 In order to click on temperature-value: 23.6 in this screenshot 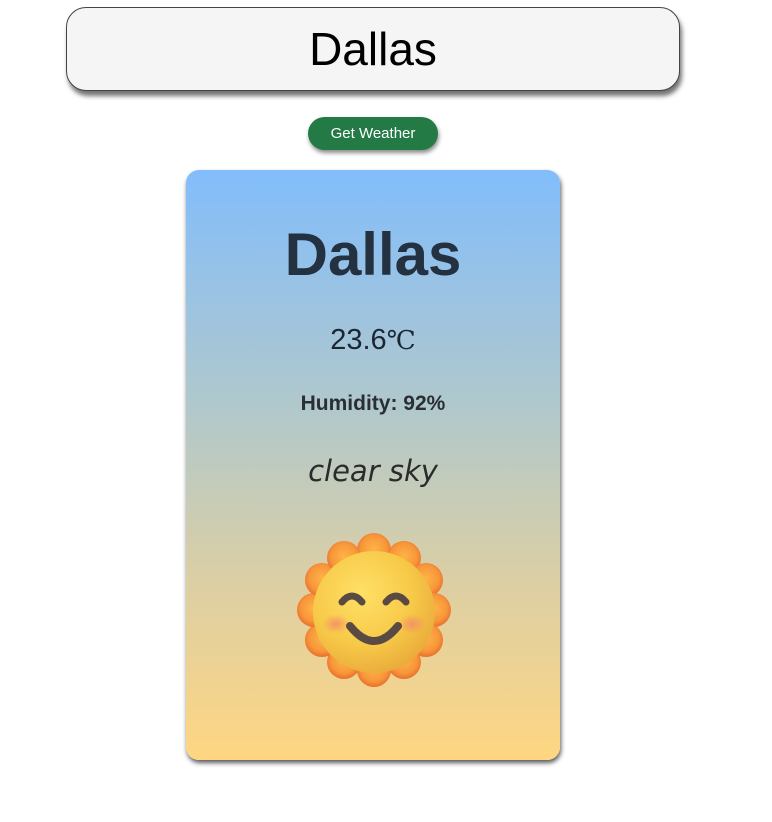, I will do `click(358, 340)`.